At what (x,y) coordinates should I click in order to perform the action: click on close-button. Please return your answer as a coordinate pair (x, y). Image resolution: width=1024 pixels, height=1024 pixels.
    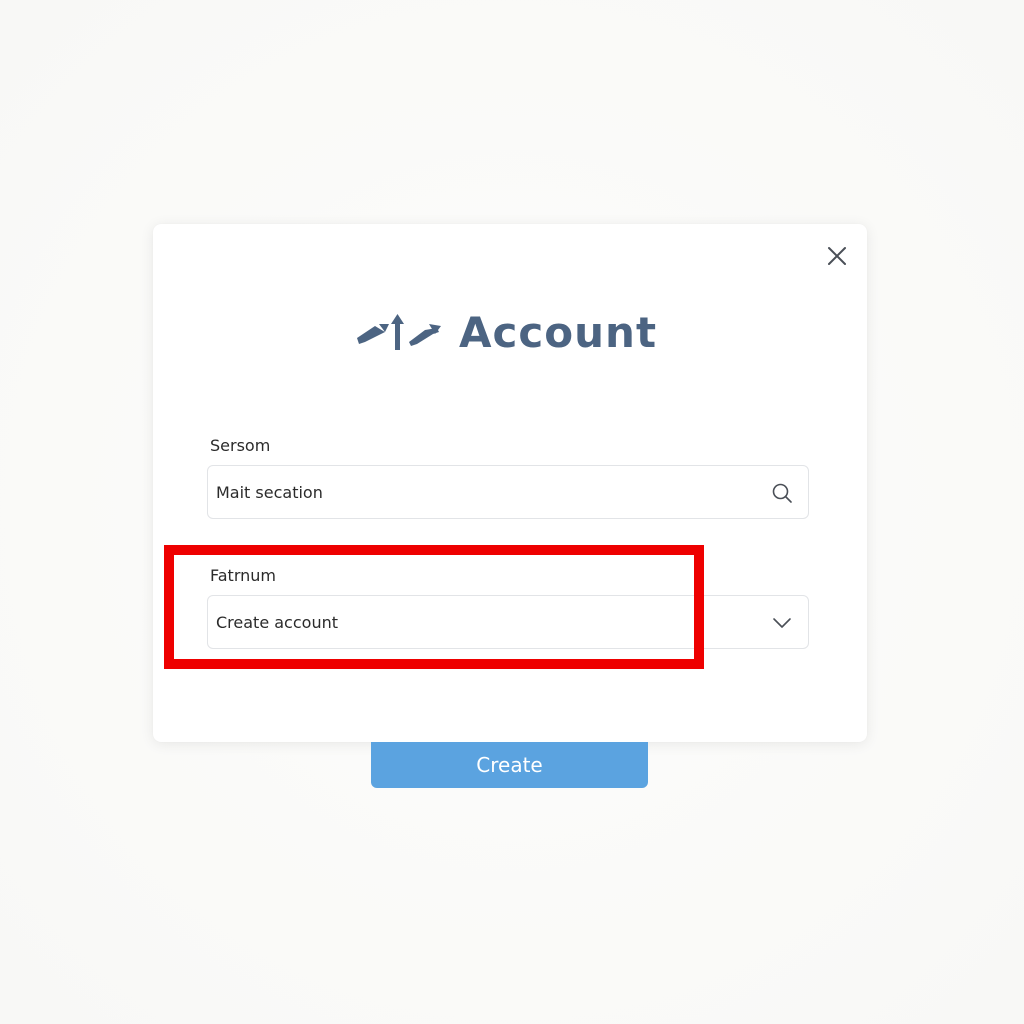
    Looking at the image, I should click on (837, 256).